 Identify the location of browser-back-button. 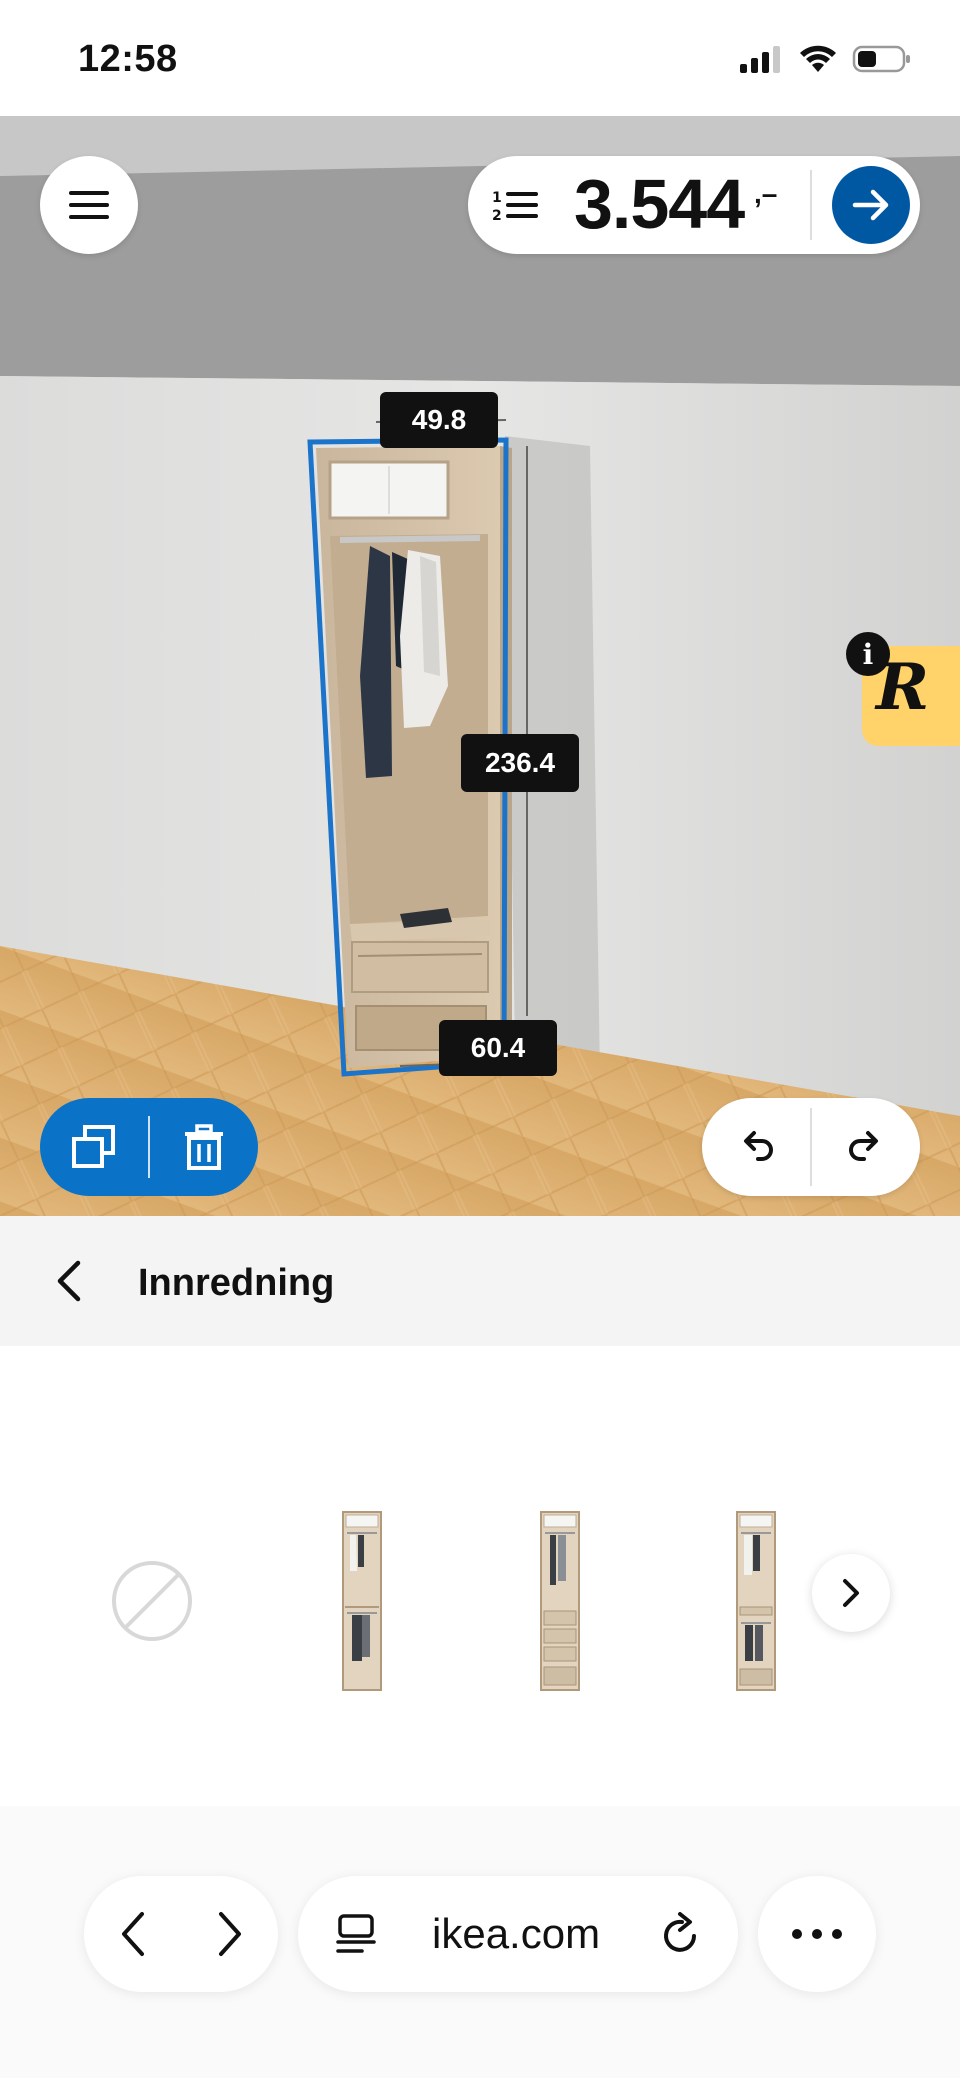
(132, 1934).